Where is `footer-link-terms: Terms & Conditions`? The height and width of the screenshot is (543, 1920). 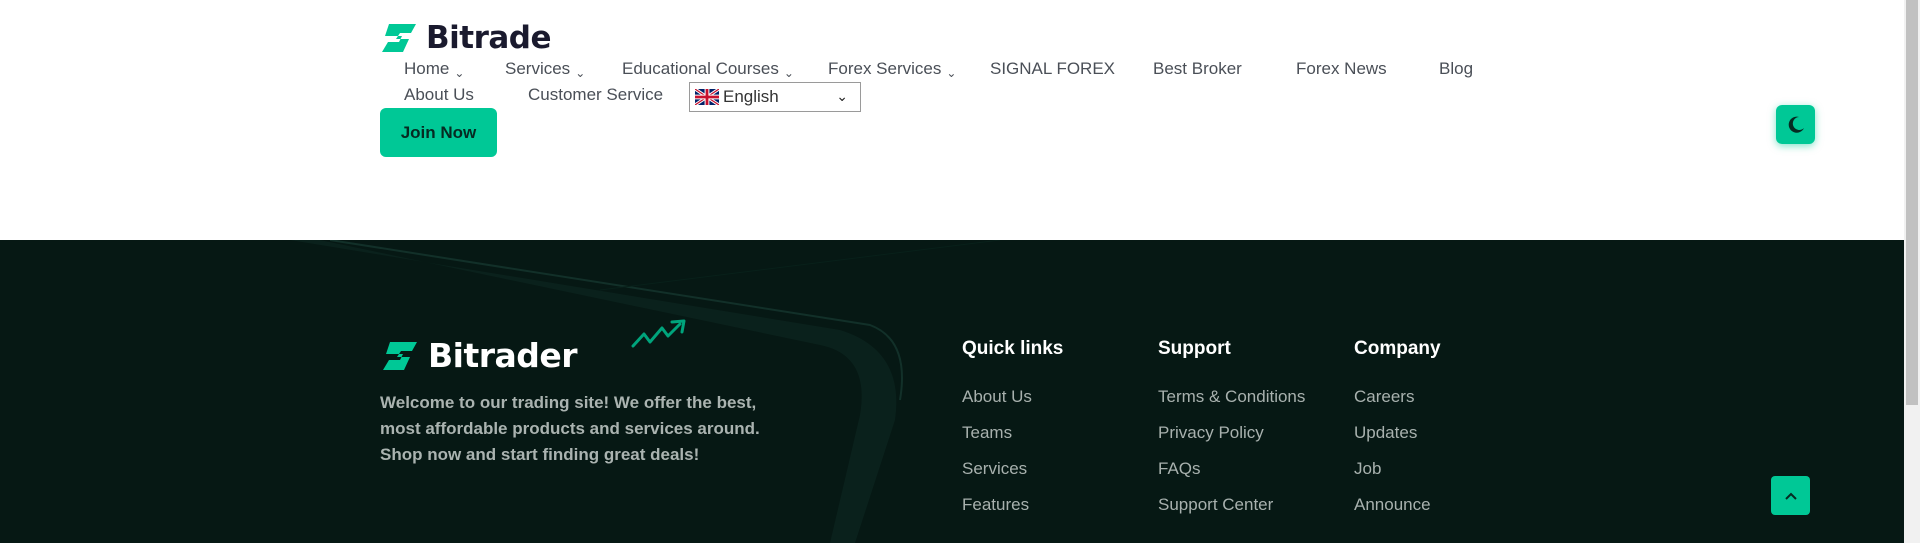 footer-link-terms: Terms & Conditions is located at coordinates (1231, 397).